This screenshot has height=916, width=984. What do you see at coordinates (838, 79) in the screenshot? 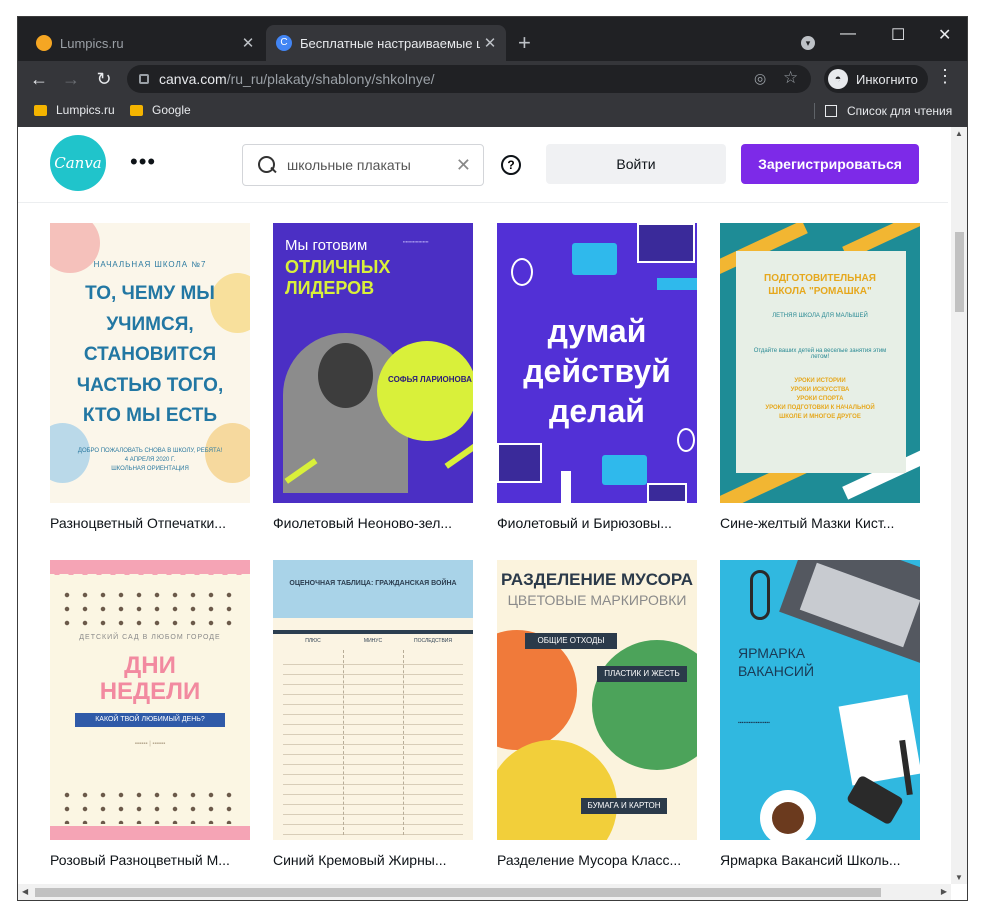
I see `incognito-icon: ◓` at bounding box center [838, 79].